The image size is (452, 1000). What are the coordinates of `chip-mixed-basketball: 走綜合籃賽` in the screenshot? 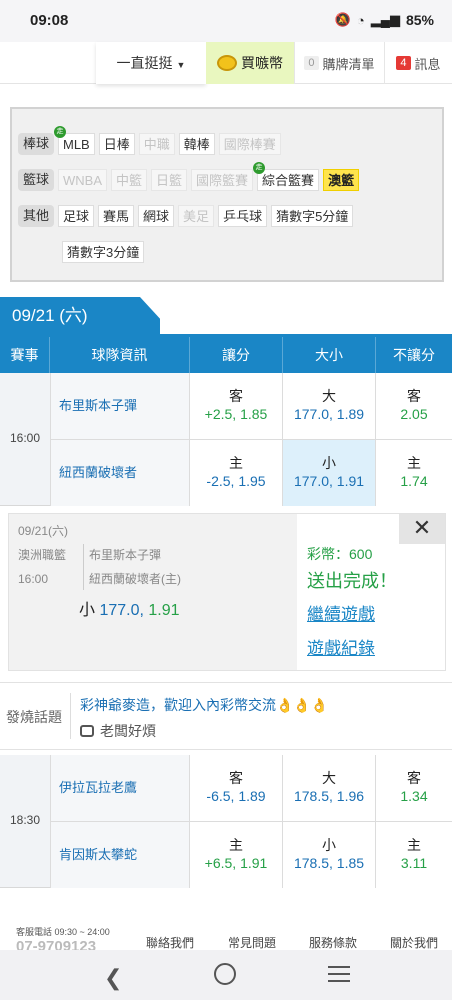 It's located at (286, 176).